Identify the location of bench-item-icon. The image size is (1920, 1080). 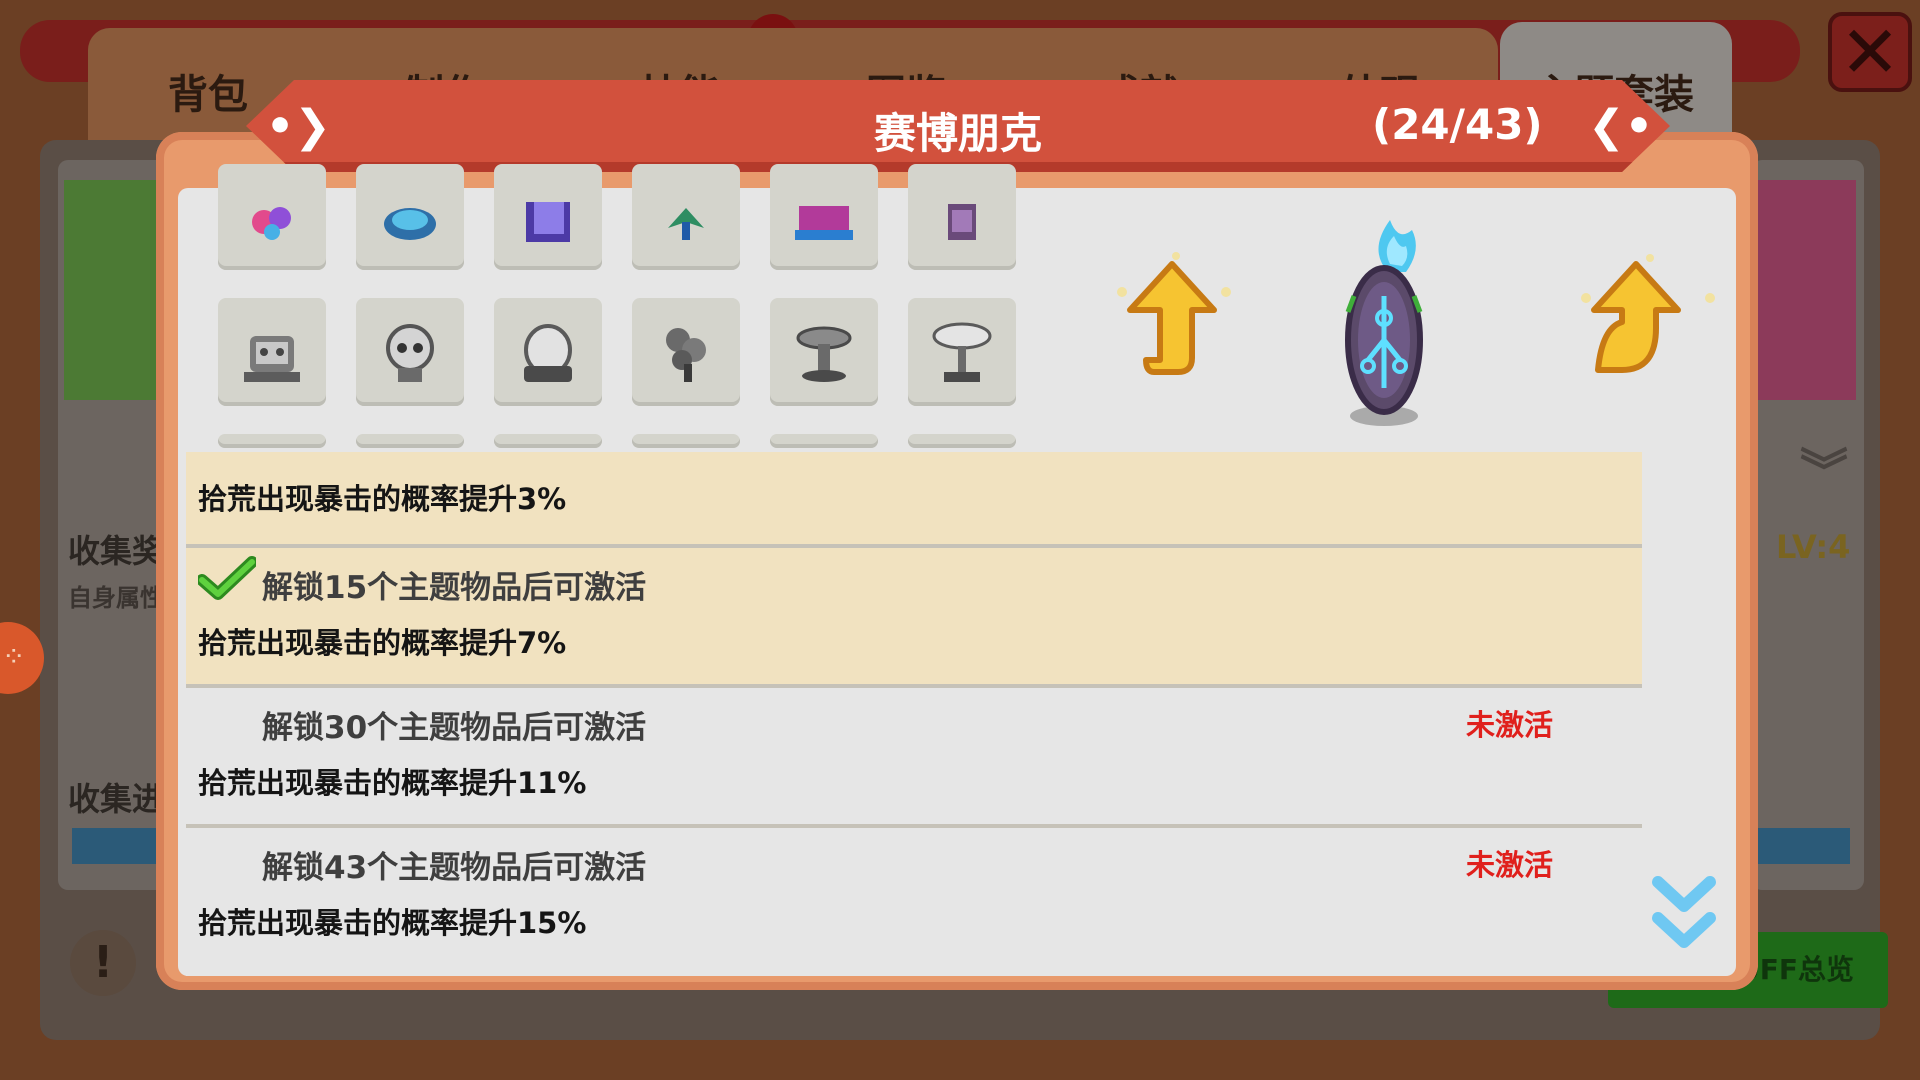
(824, 217).